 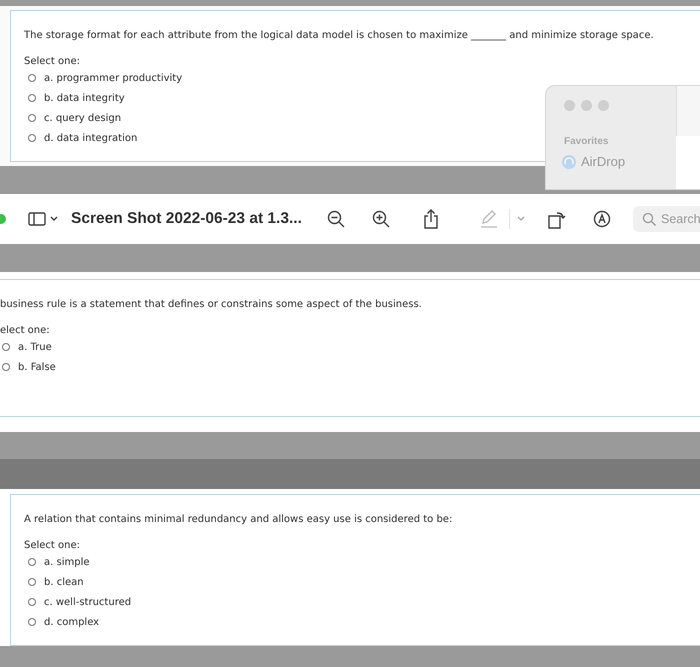 What do you see at coordinates (666, 219) in the screenshot?
I see `search-field: Search` at bounding box center [666, 219].